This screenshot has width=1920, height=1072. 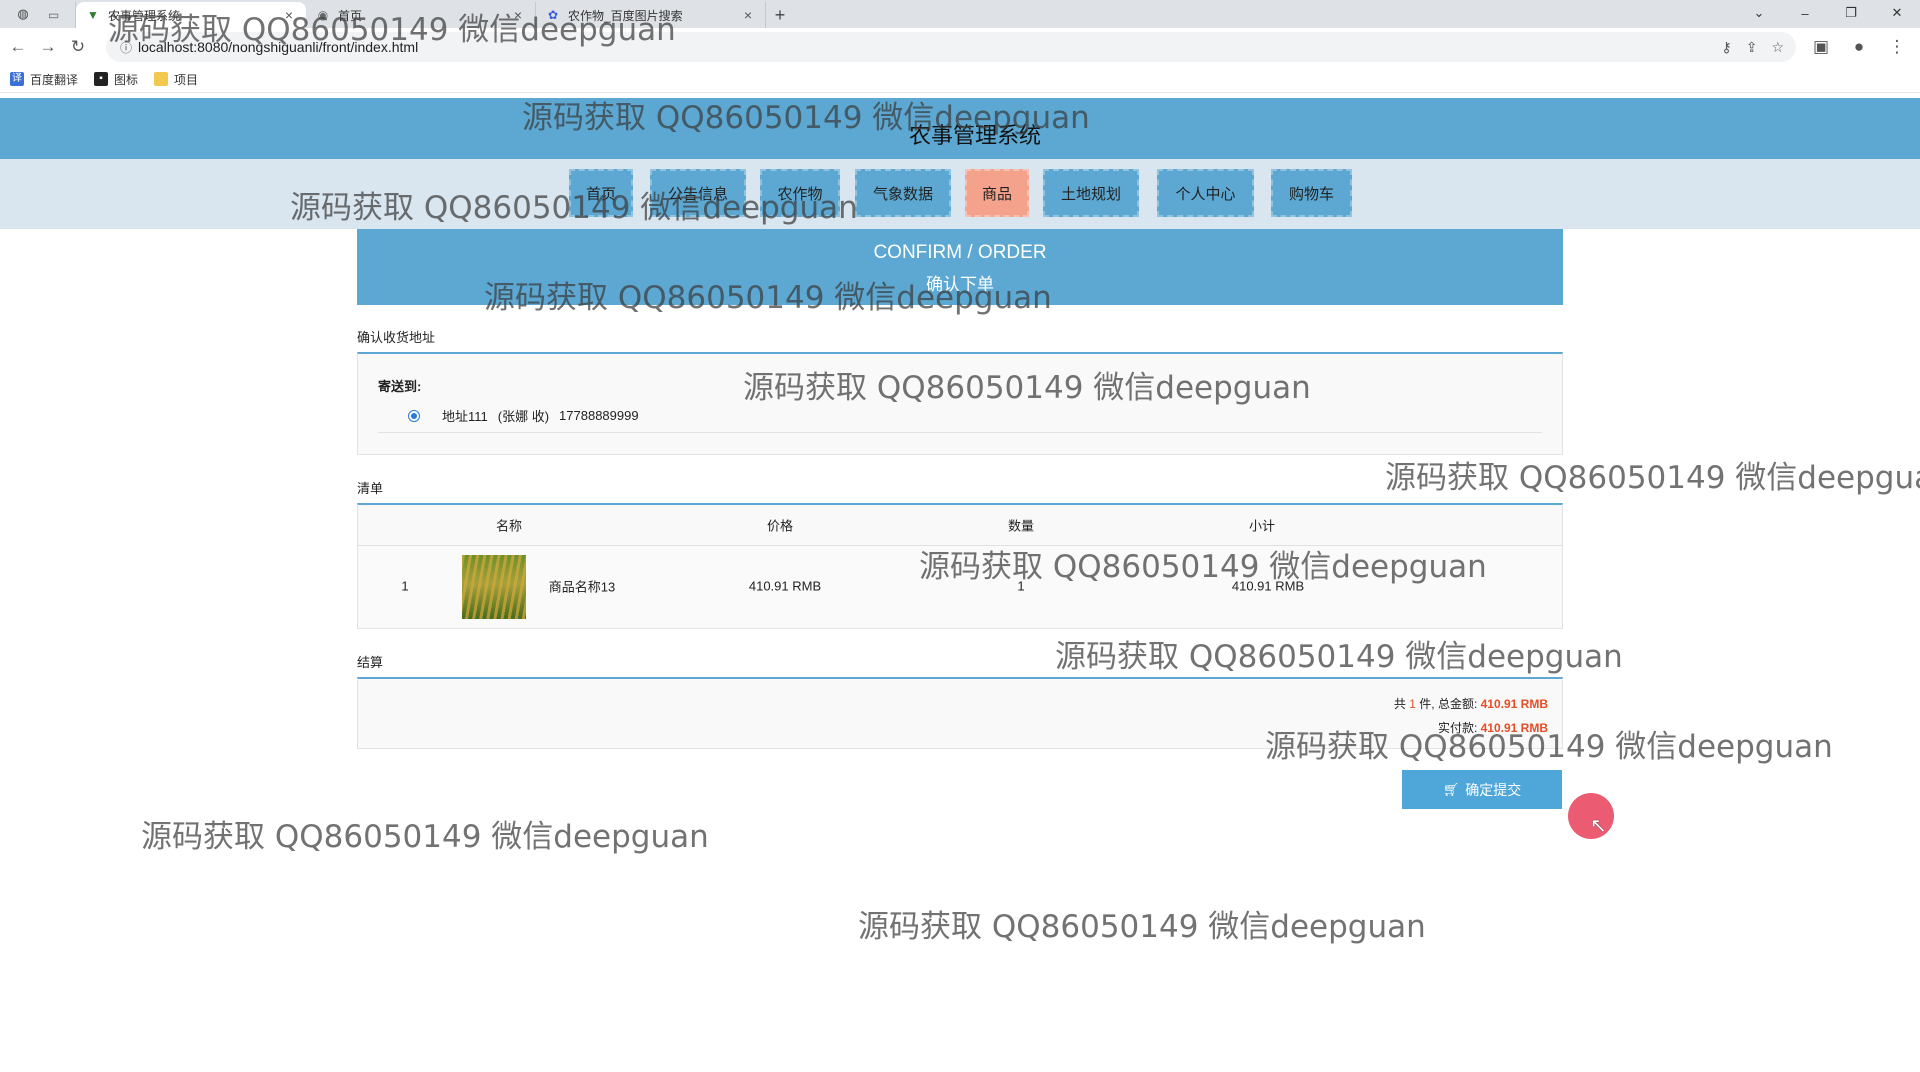 What do you see at coordinates (997, 193) in the screenshot?
I see `nav-goods: 商品` at bounding box center [997, 193].